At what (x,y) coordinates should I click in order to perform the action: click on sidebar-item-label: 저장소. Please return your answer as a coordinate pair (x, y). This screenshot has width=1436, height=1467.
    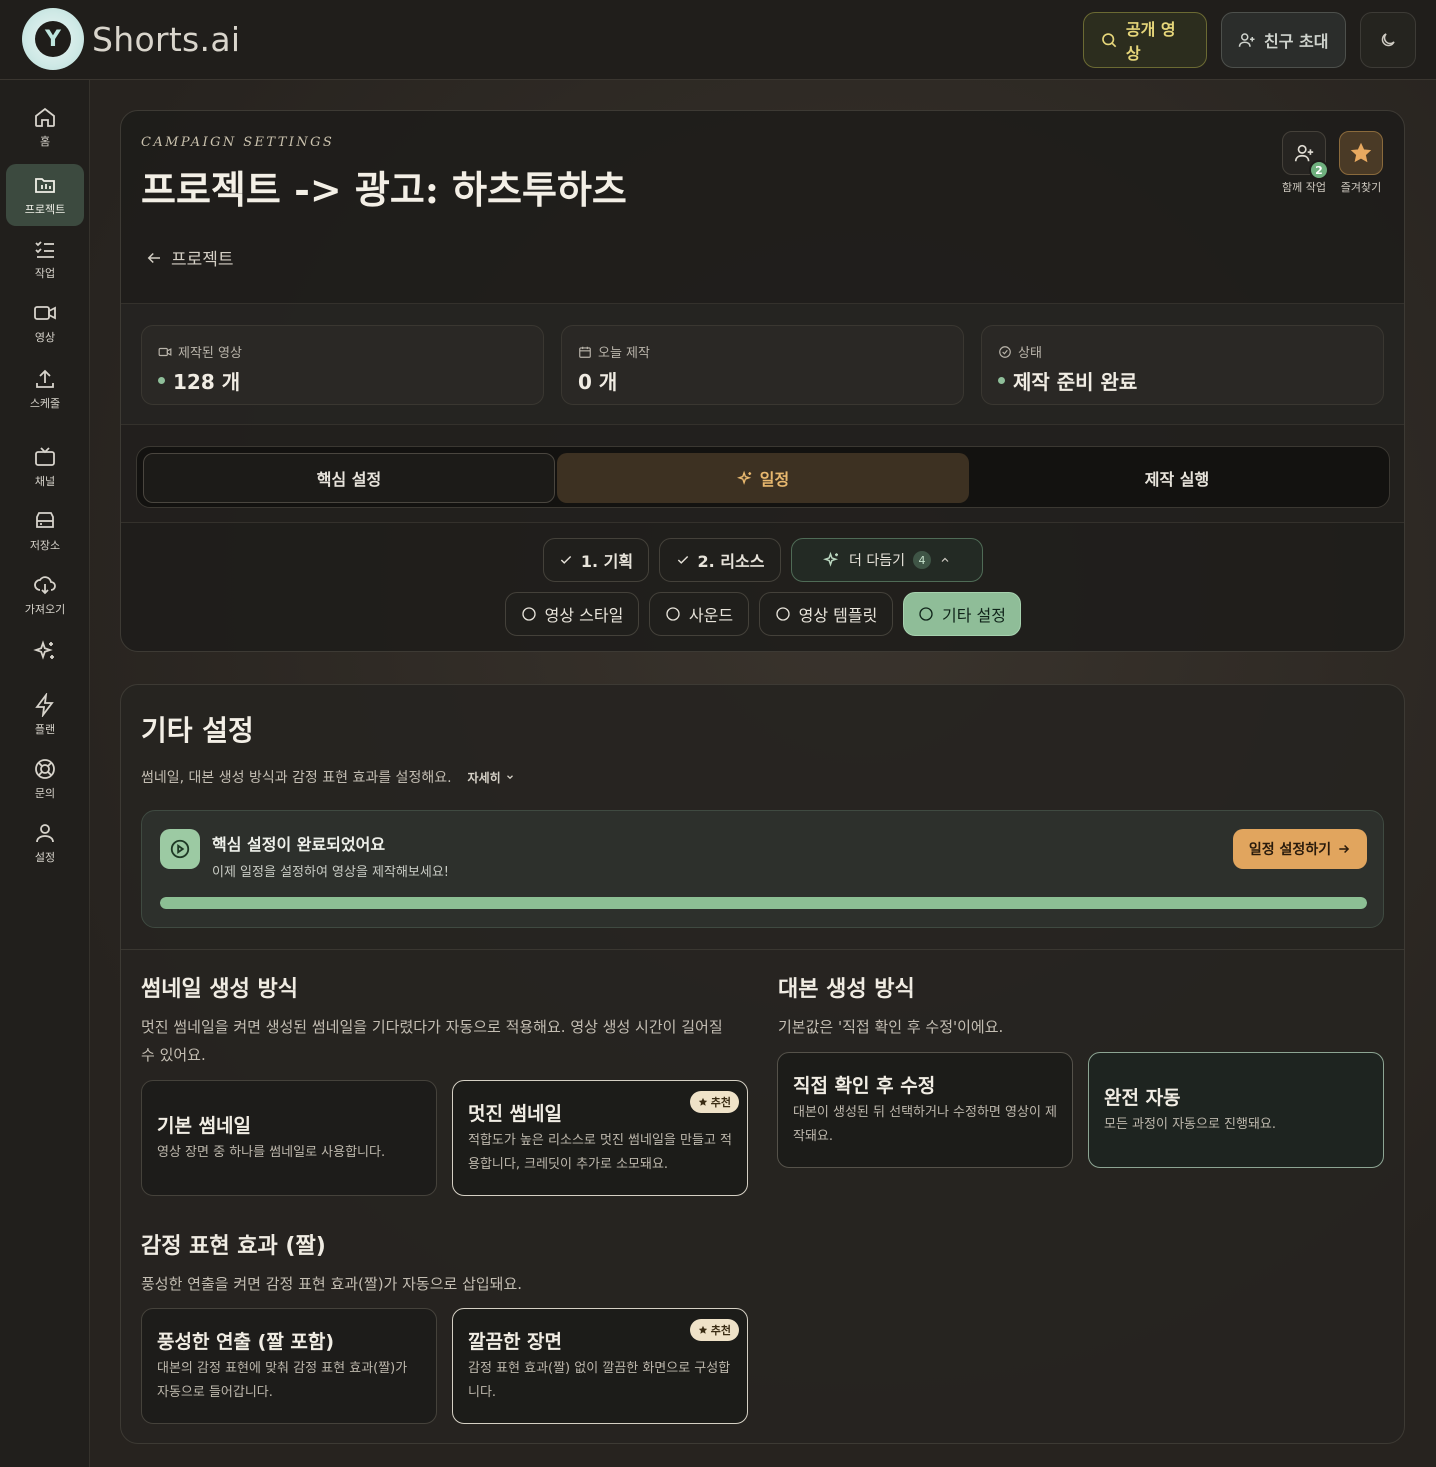
    Looking at the image, I should click on (45, 545).